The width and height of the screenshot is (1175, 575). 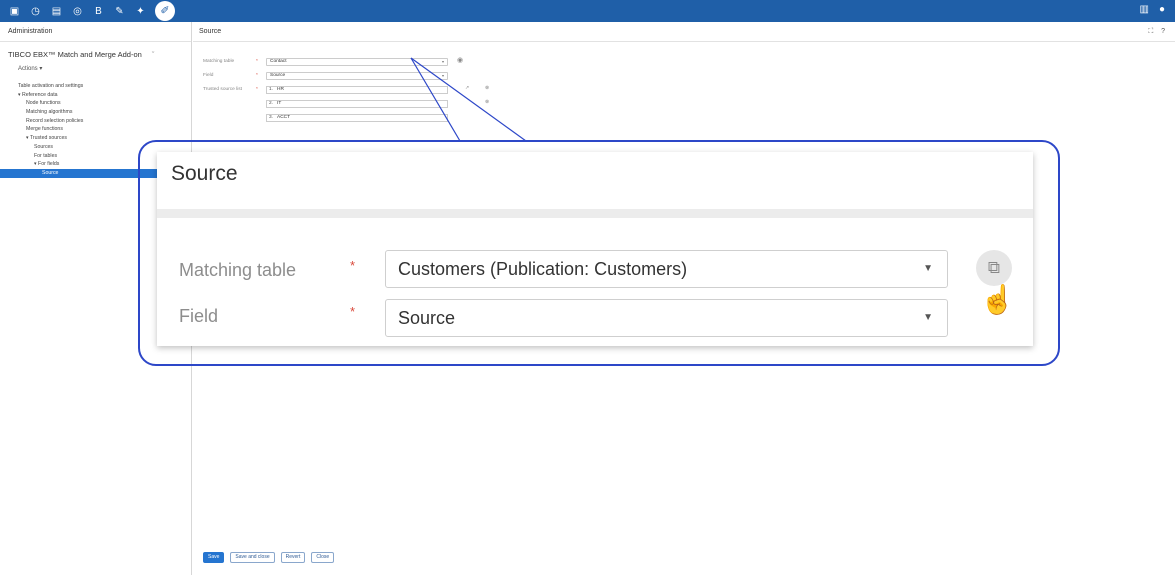 I want to click on divider, so click(x=595, y=213).